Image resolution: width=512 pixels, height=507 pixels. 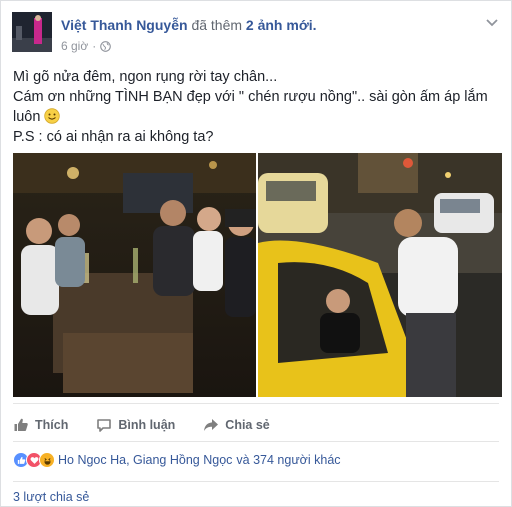 What do you see at coordinates (217, 25) in the screenshot?
I see `author-action: đã thêm` at bounding box center [217, 25].